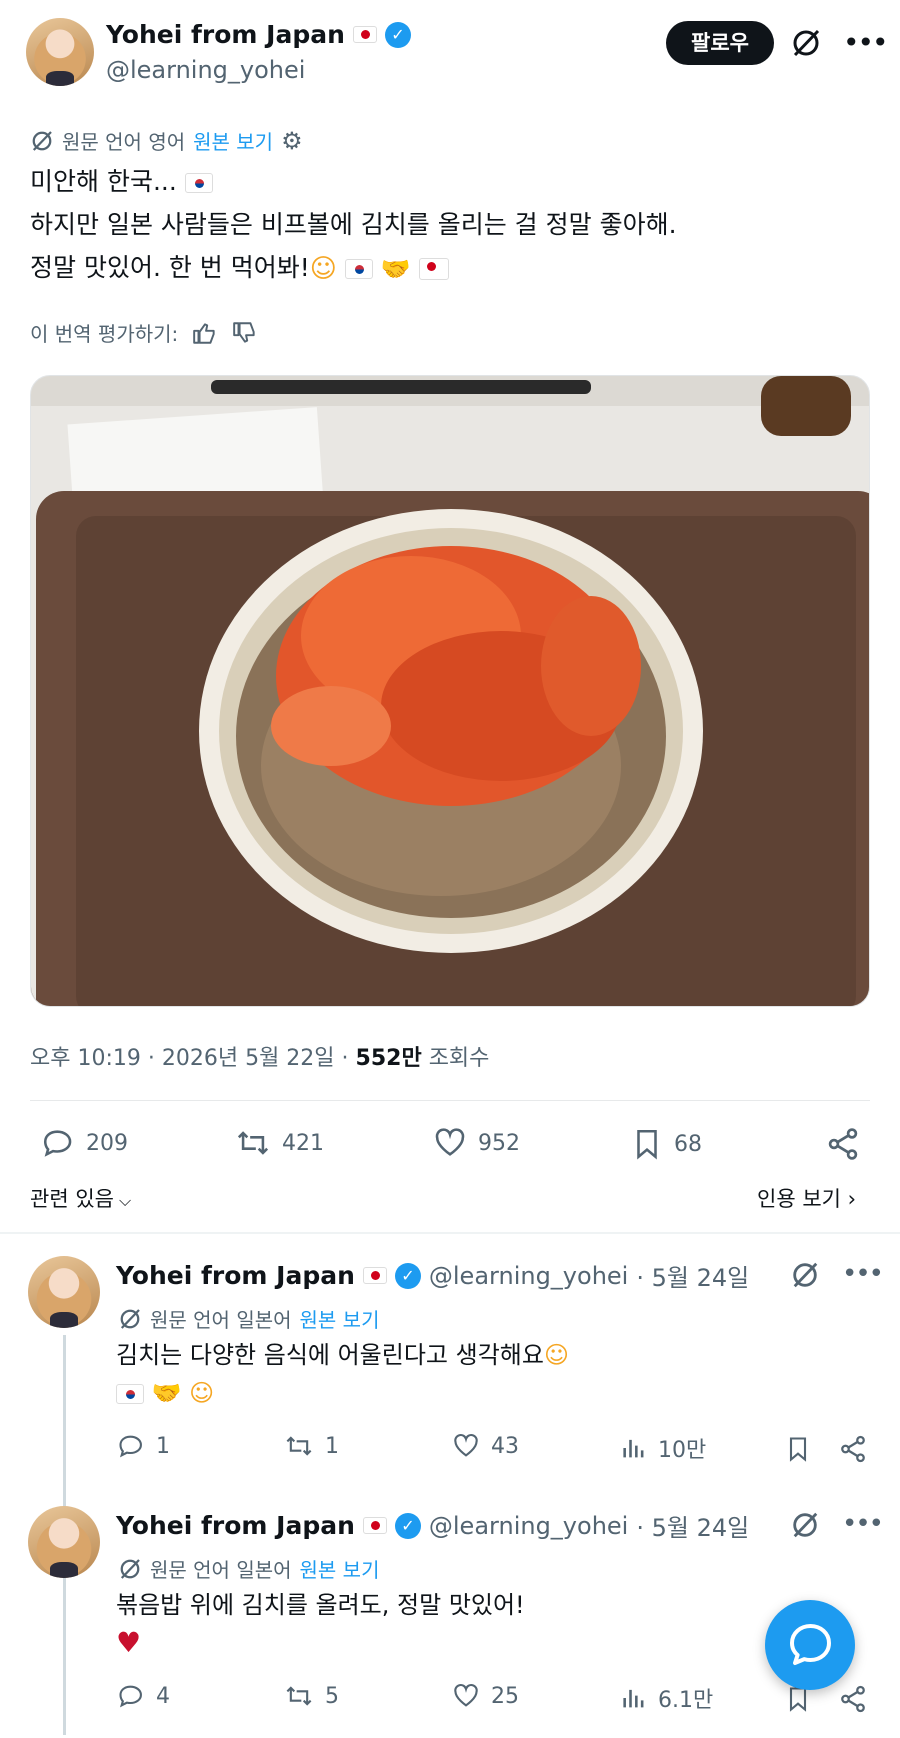  Describe the element at coordinates (205, 333) in the screenshot. I see `thumbs-up-icon` at that location.